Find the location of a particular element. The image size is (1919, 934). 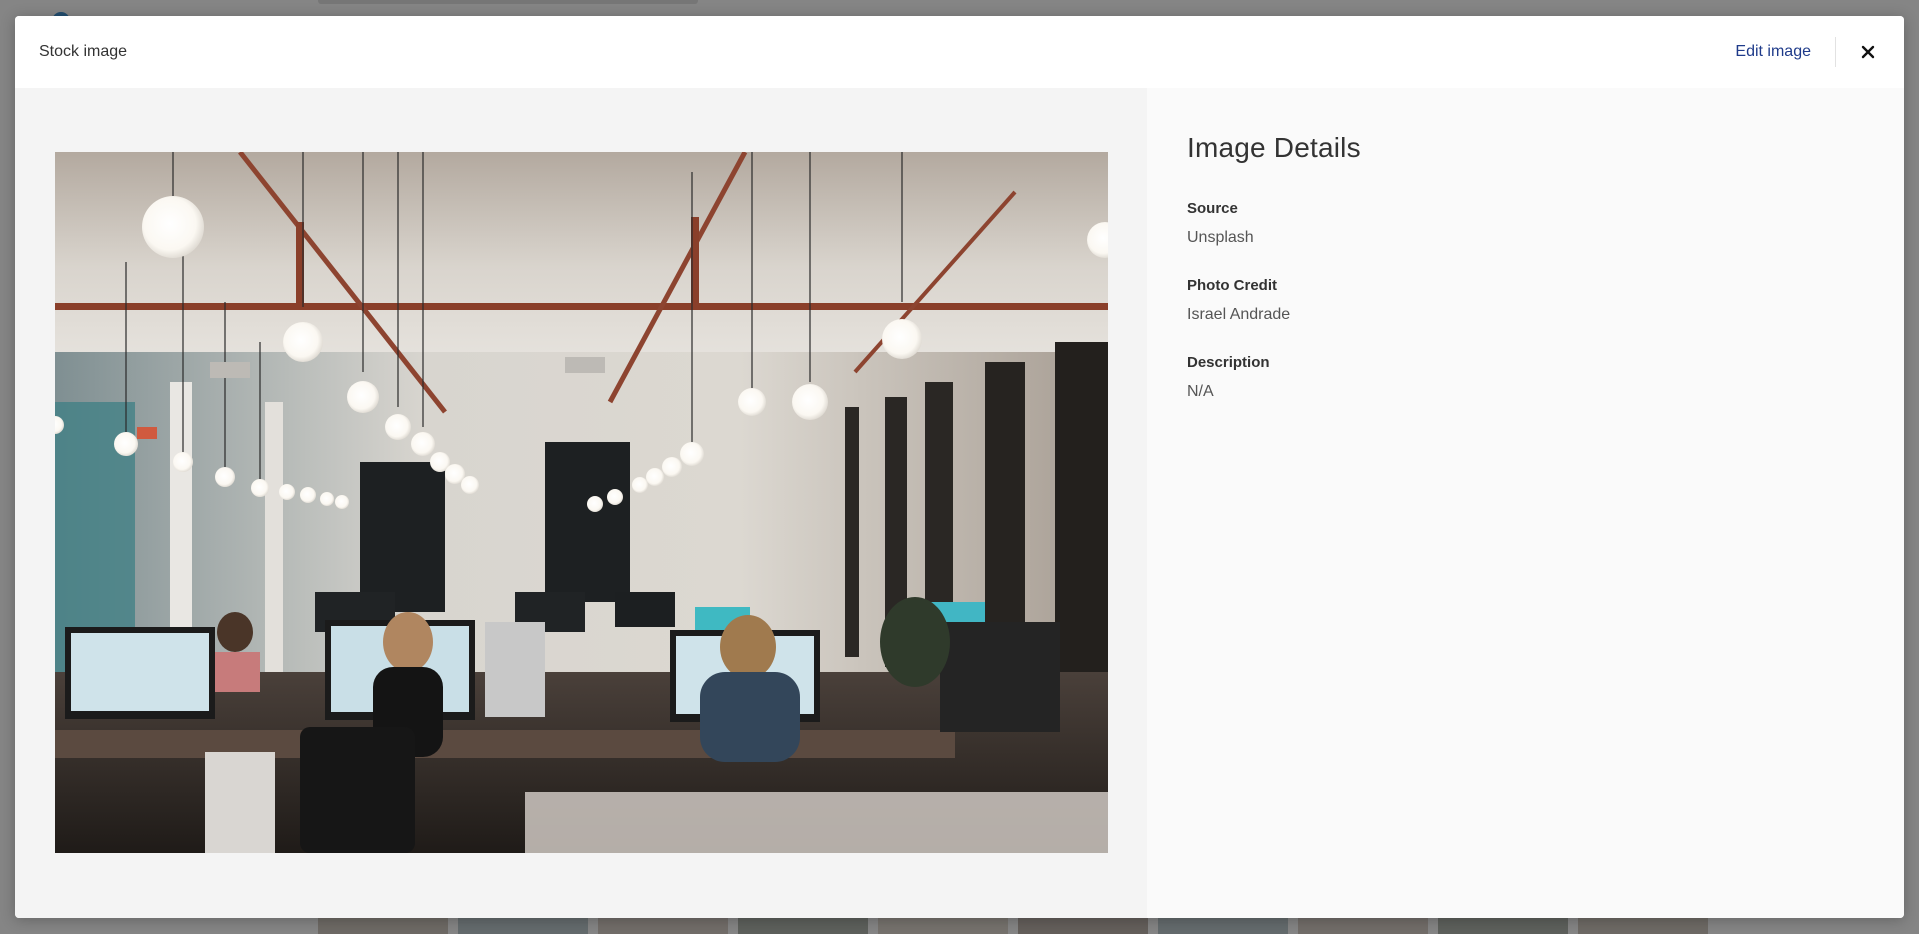

image-details-title: Image Details is located at coordinates (1274, 147).